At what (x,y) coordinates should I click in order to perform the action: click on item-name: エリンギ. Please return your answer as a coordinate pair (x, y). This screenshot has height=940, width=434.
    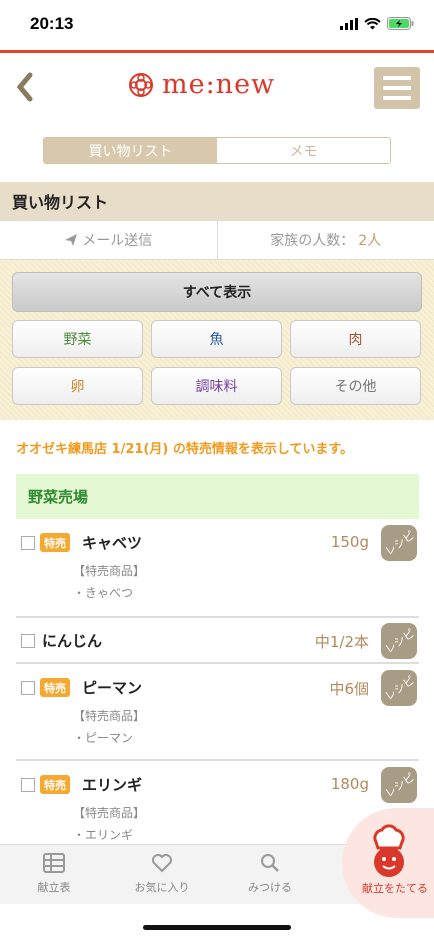
    Looking at the image, I should click on (112, 785).